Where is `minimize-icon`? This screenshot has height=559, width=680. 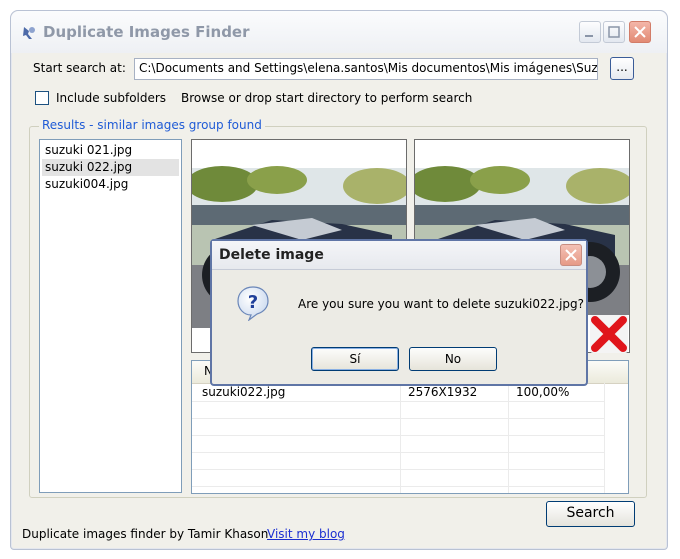
minimize-icon is located at coordinates (589, 36).